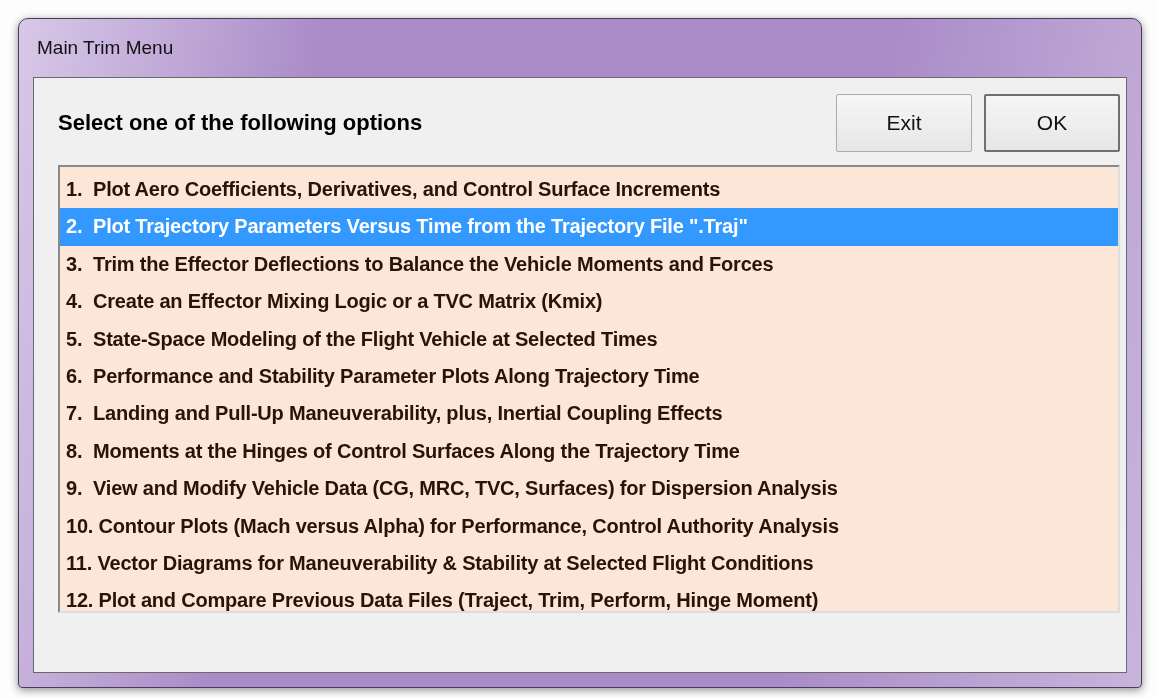 The width and height of the screenshot is (1158, 698). I want to click on list-item: 1. Plot Aero Coefficients, Derivatives, and Control Surface Increments, so click(589, 190).